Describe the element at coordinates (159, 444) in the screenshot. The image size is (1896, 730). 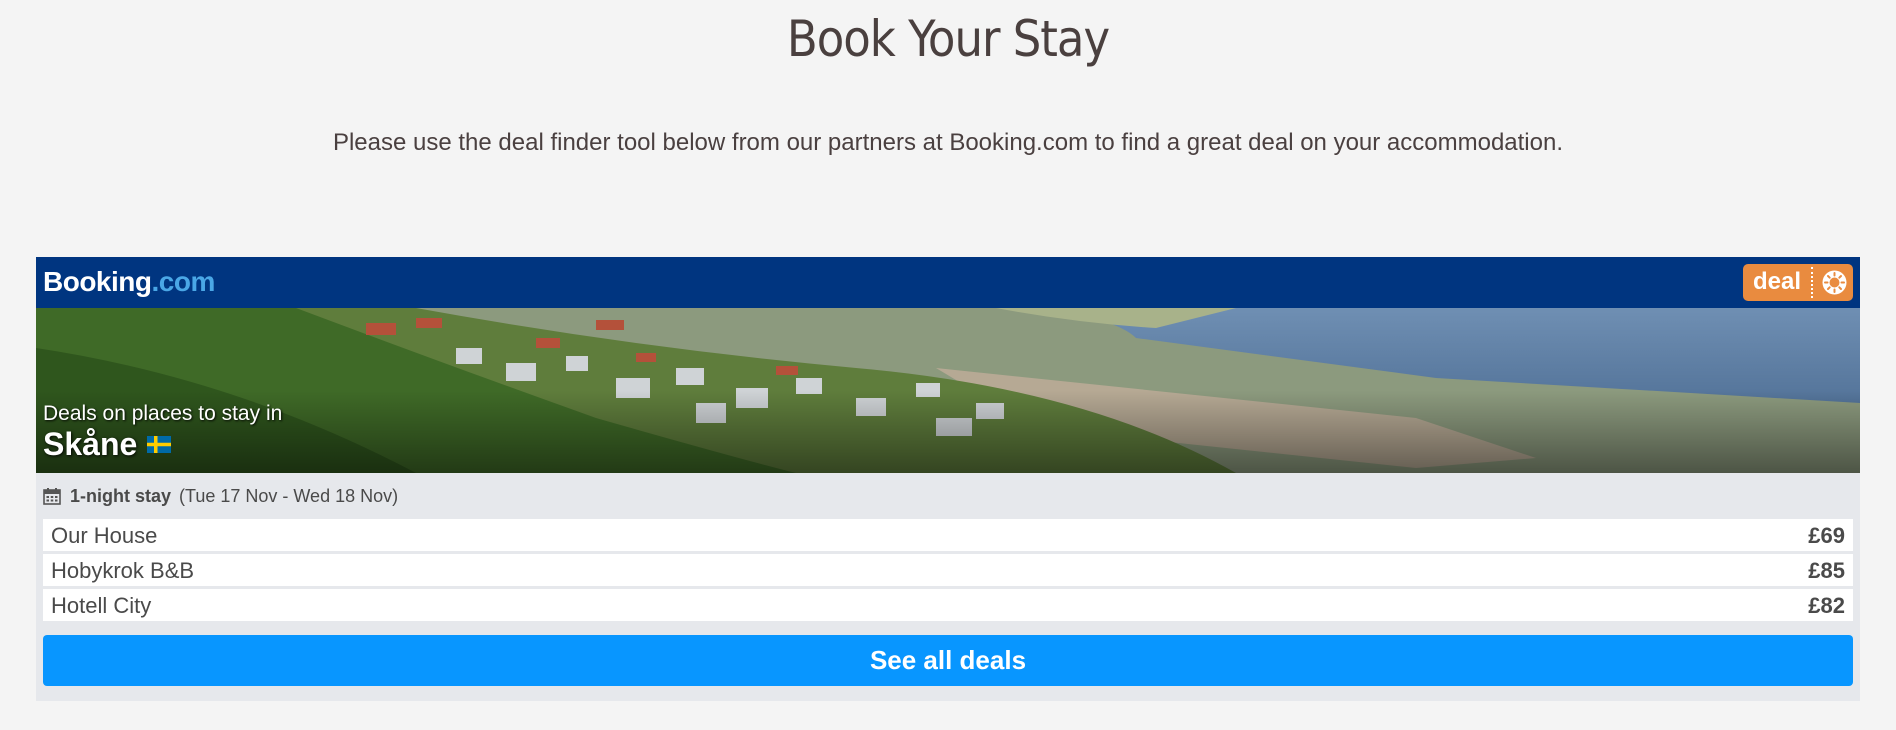
I see `sweden-flag-icon` at that location.